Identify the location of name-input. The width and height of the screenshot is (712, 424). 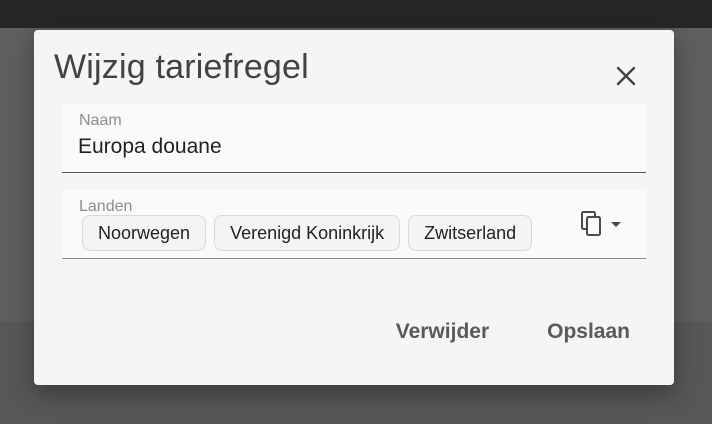
(348, 147).